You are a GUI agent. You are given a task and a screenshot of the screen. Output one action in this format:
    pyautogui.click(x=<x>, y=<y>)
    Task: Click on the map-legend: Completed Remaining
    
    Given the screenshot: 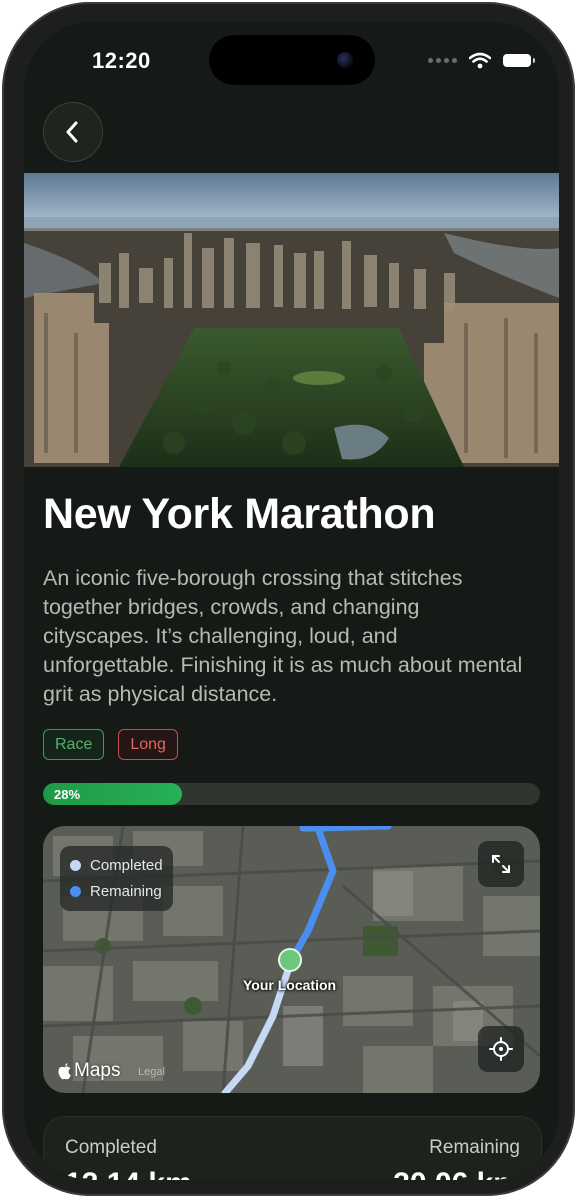 What is the action you would take?
    pyautogui.click(x=116, y=878)
    